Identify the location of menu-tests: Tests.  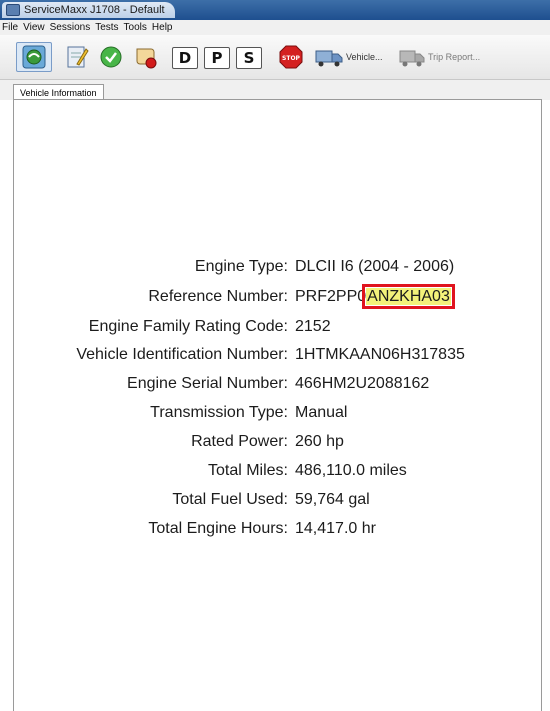
(106, 27).